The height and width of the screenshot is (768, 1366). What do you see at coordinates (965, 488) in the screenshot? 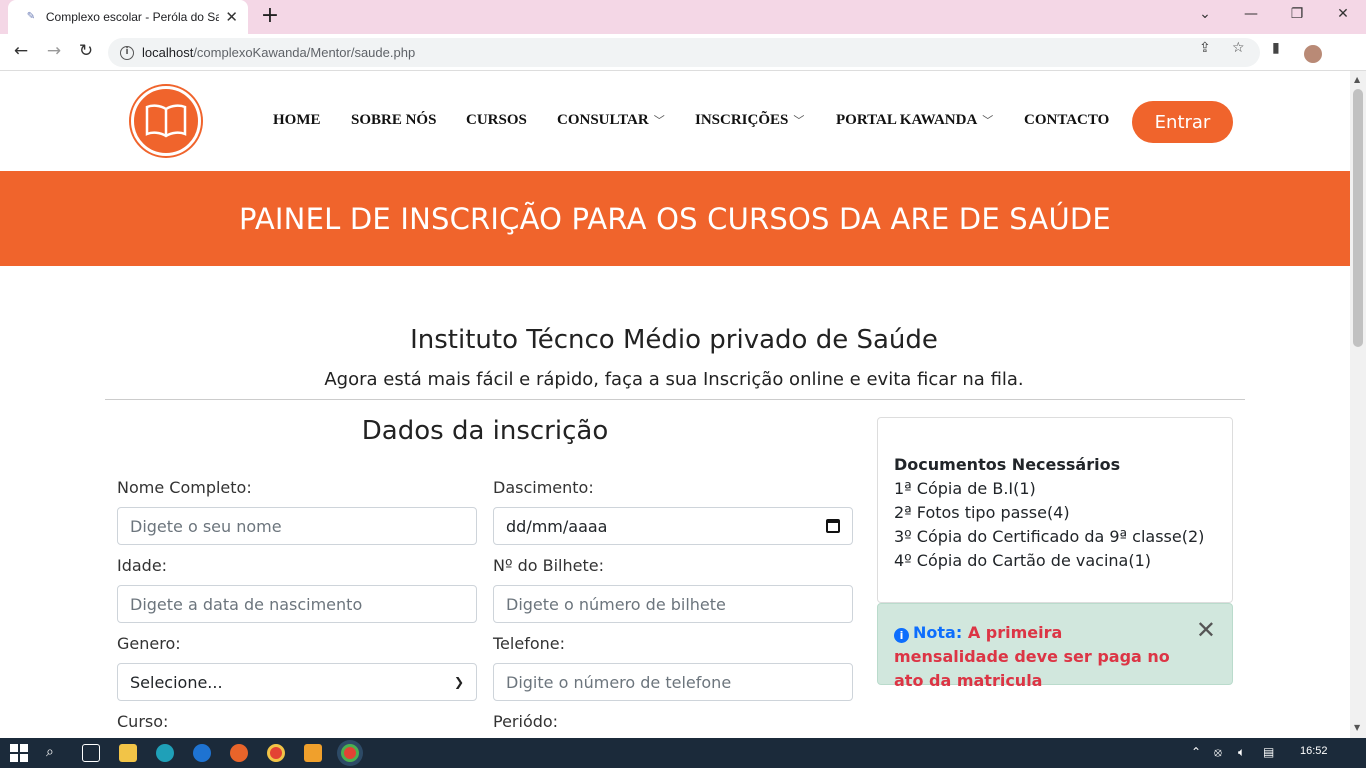
I see `document-item: 1ª Cópia de B.I(1)` at bounding box center [965, 488].